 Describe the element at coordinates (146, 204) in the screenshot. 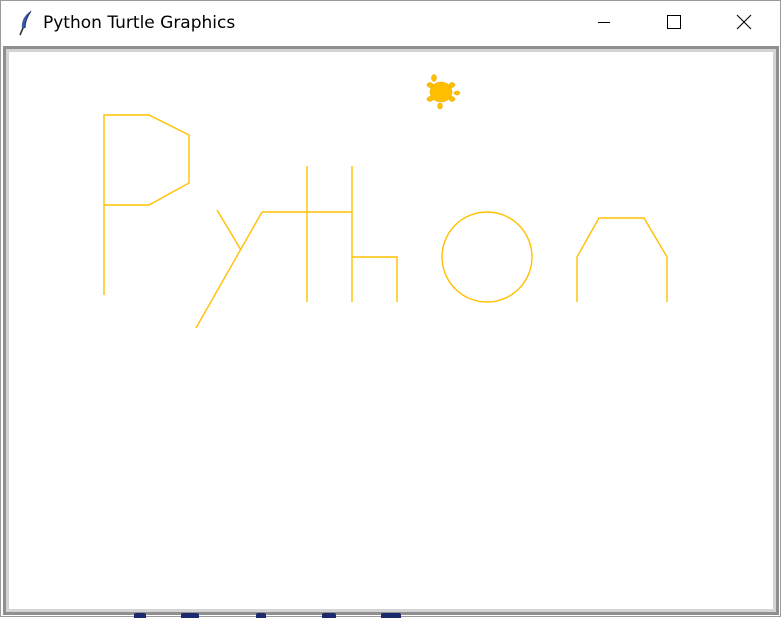

I see `letter-p-stroke` at that location.